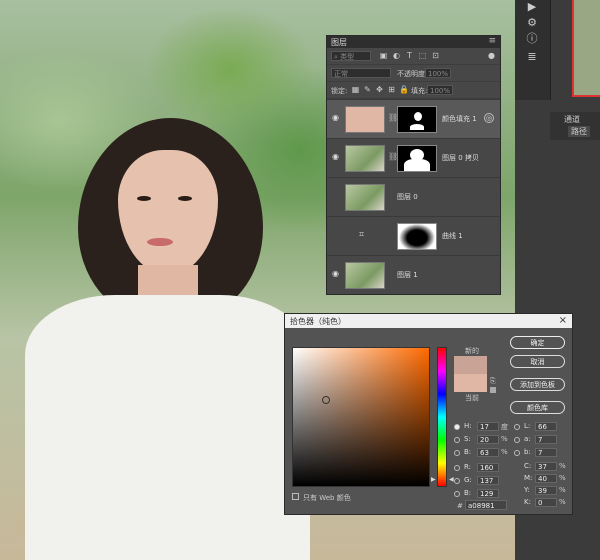 The height and width of the screenshot is (560, 600). I want to click on current-color-swatch, so click(470, 383).